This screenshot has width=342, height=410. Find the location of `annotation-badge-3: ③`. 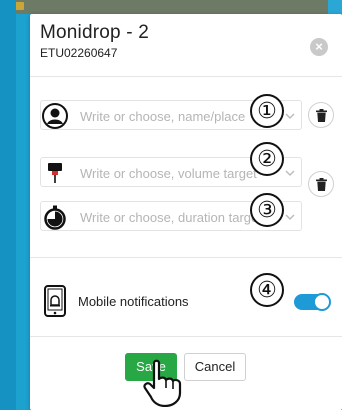

annotation-badge-3: ③ is located at coordinates (267, 210).